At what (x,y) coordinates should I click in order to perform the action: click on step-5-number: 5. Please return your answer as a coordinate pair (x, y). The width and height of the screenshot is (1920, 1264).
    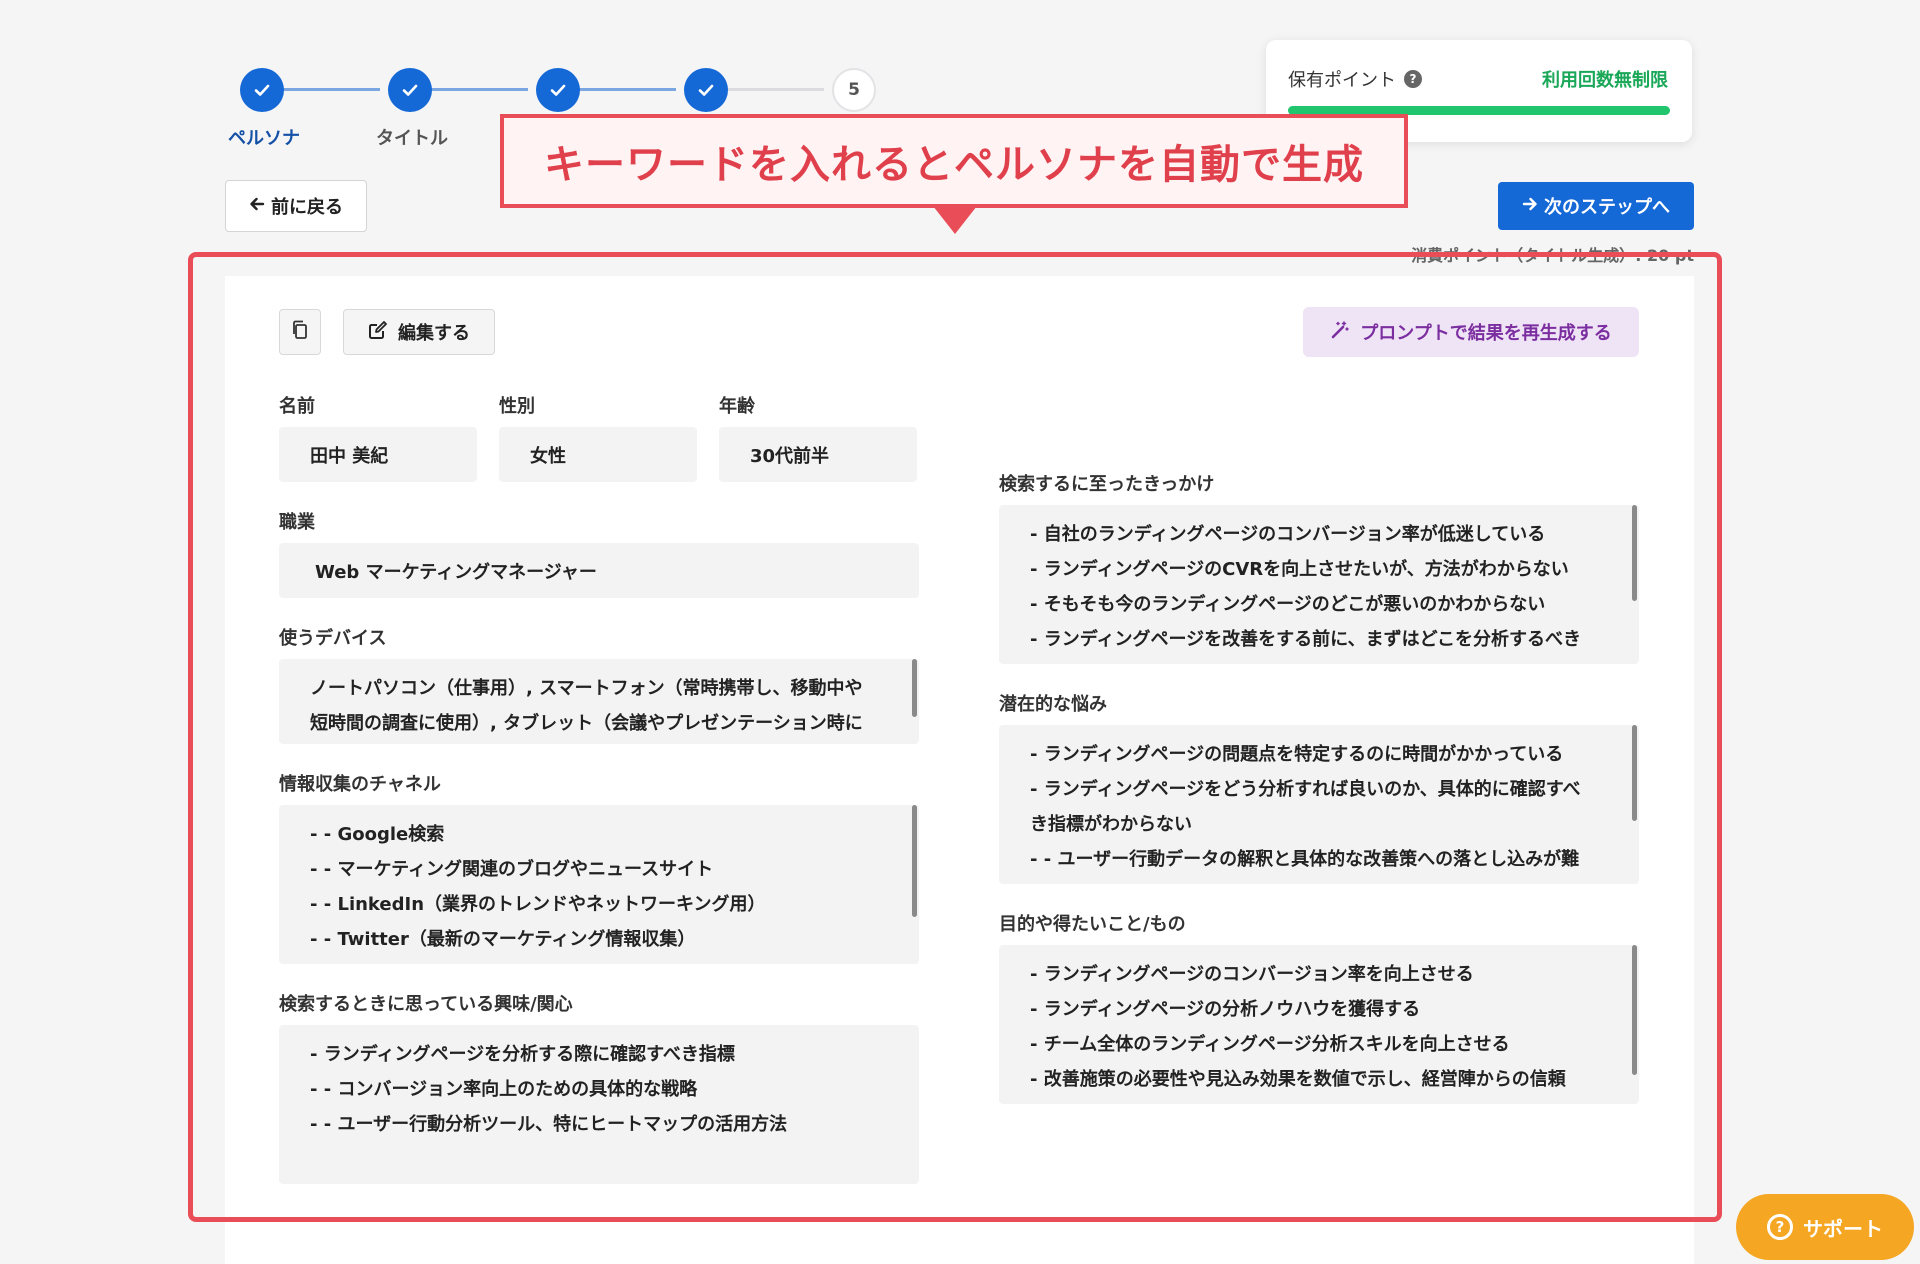
    Looking at the image, I should click on (854, 90).